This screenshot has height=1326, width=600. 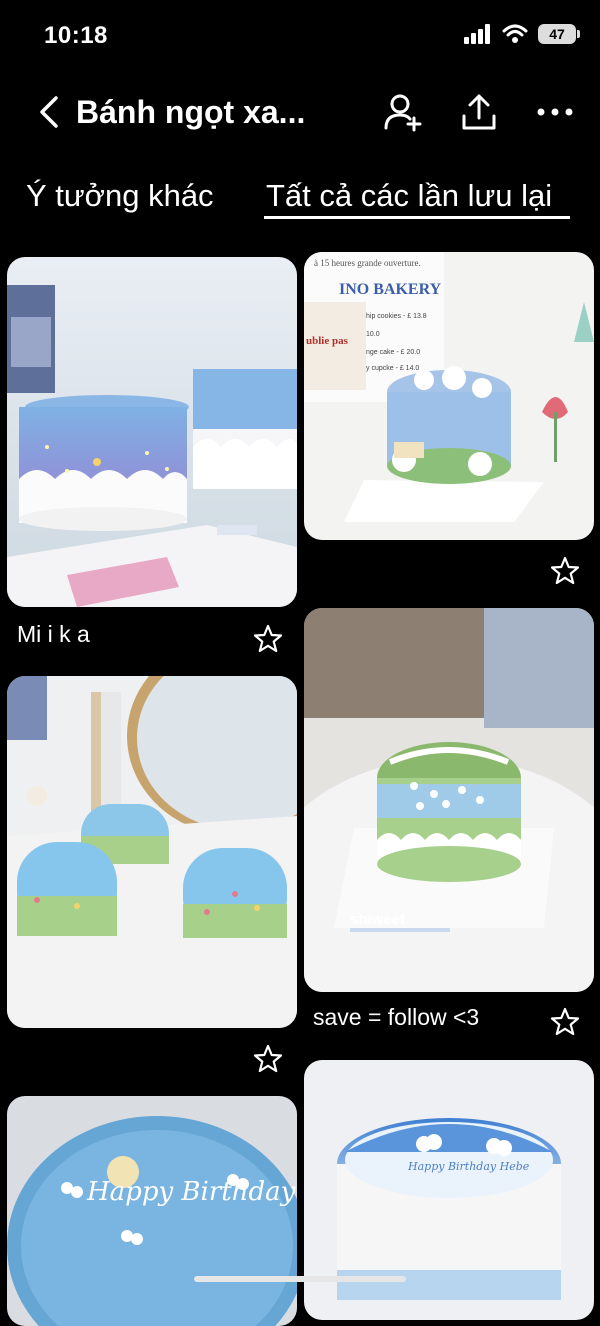 What do you see at coordinates (367, 263) in the screenshot?
I see `bakery-sign-text: à 15 heures grande ouverture.` at bounding box center [367, 263].